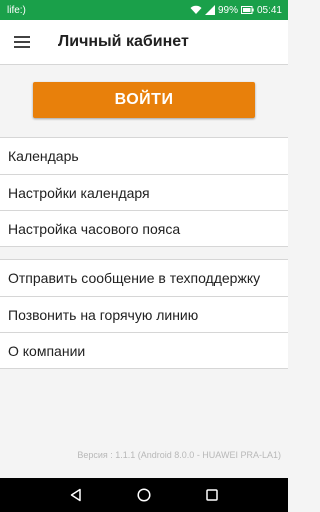  I want to click on carrier-name: life:), so click(16, 10).